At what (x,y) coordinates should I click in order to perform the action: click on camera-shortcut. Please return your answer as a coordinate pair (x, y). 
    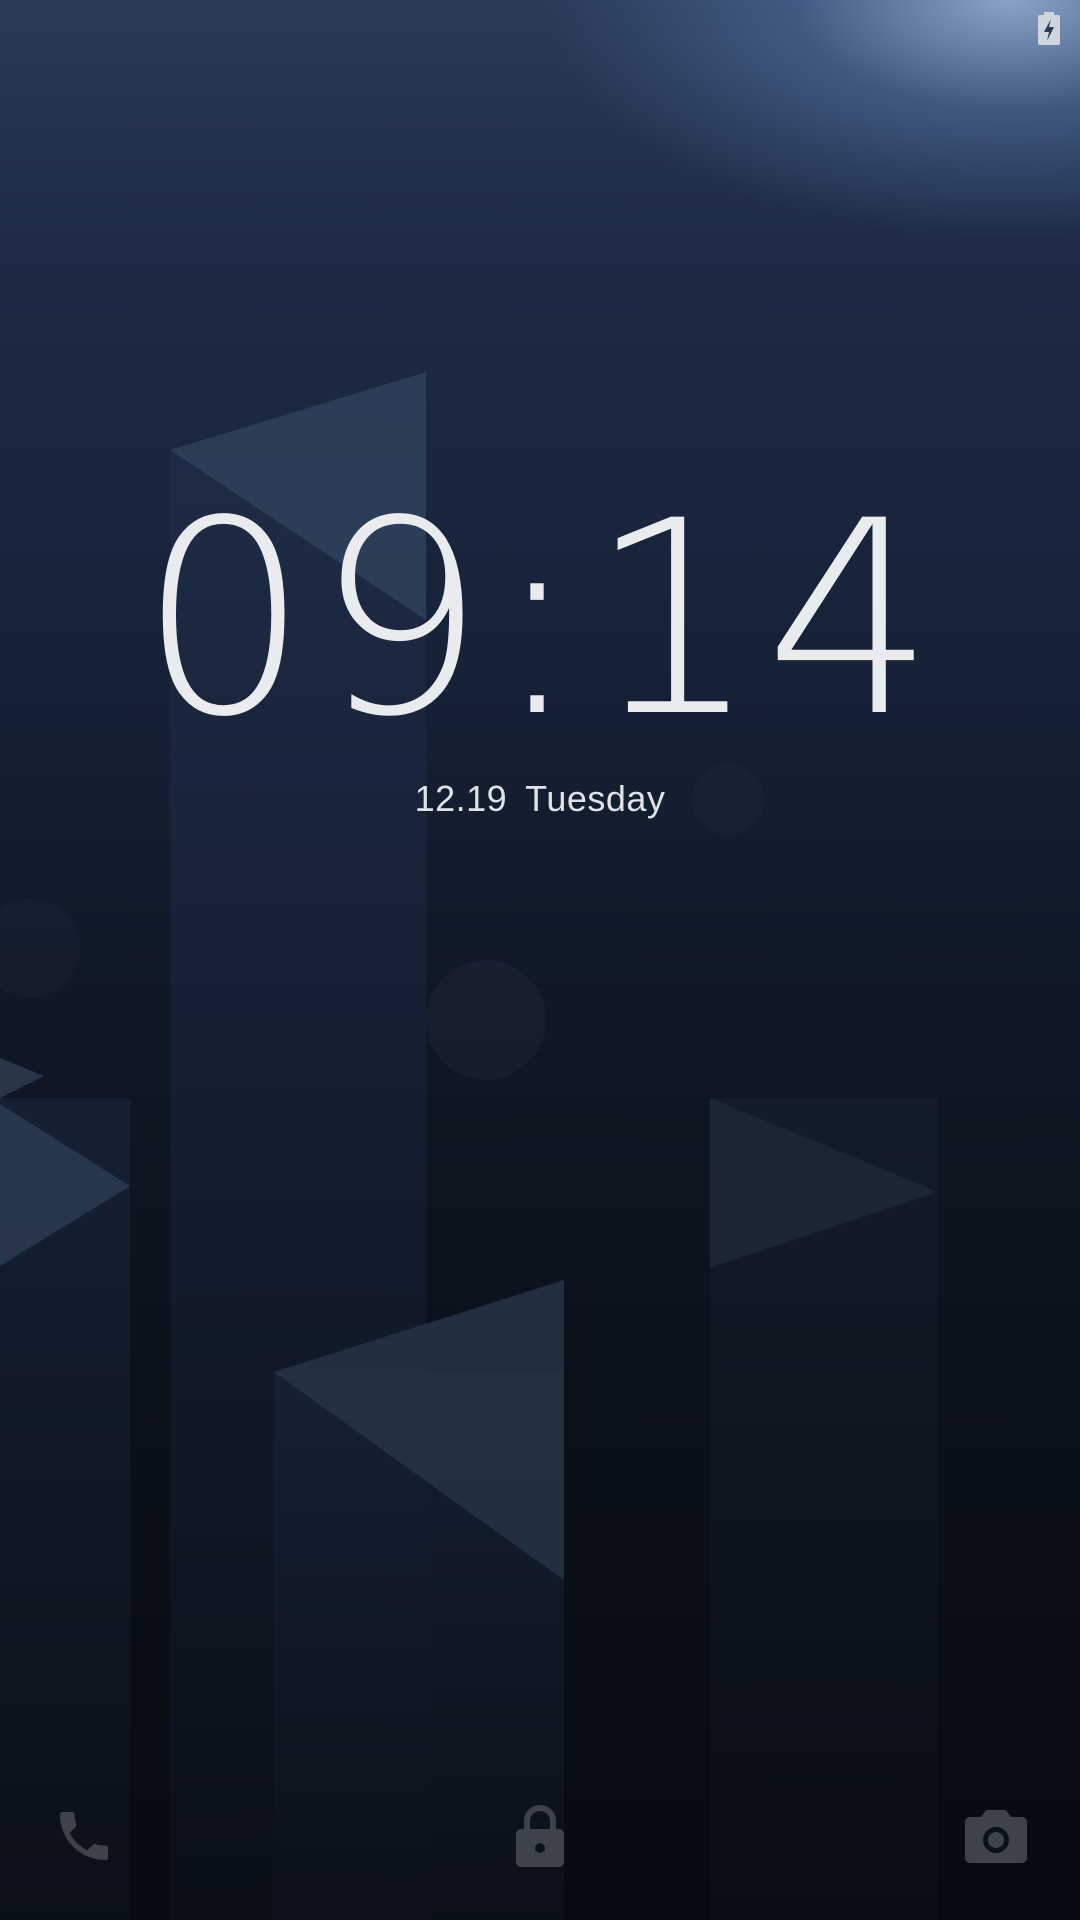
    Looking at the image, I should click on (996, 1836).